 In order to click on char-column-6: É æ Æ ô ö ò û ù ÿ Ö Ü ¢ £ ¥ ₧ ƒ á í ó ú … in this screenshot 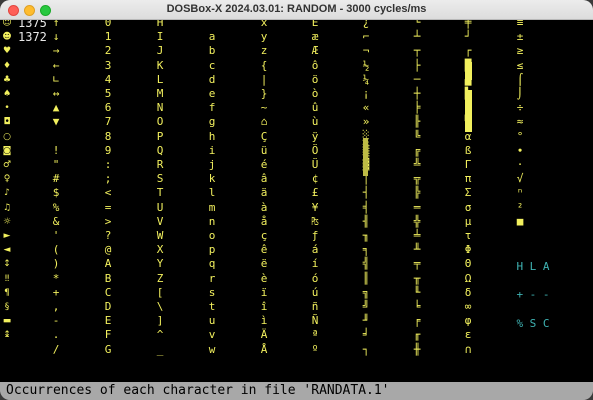, I will do `click(315, 188)`.